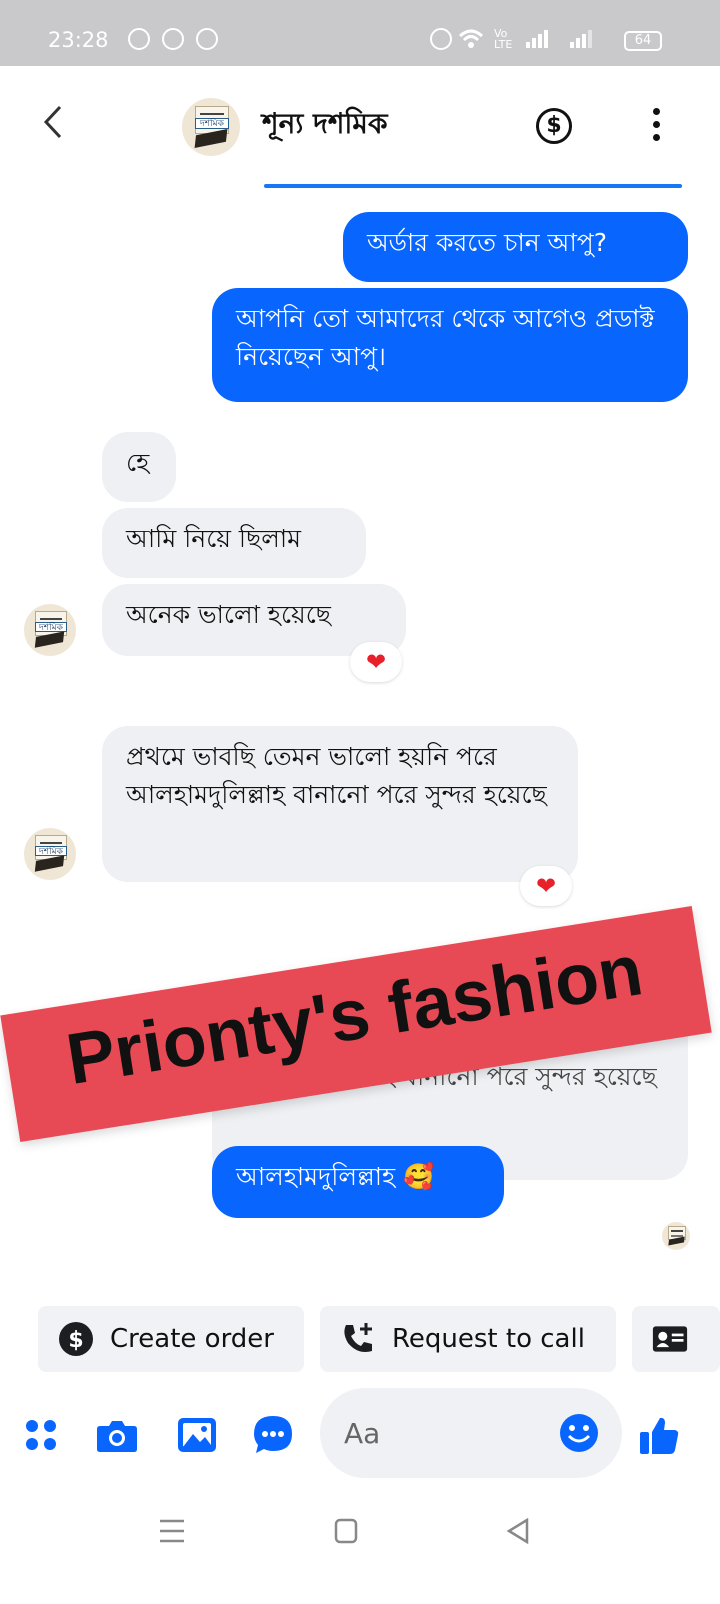  I want to click on chevron-left-icon, so click(52, 122).